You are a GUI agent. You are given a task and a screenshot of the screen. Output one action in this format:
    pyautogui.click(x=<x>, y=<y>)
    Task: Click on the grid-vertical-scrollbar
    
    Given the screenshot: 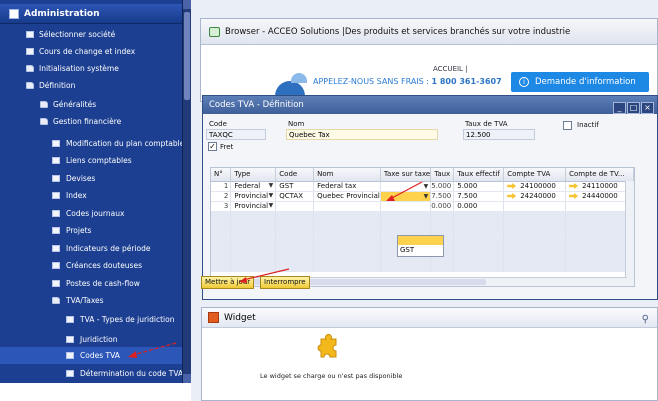 What is the action you would take?
    pyautogui.click(x=629, y=233)
    